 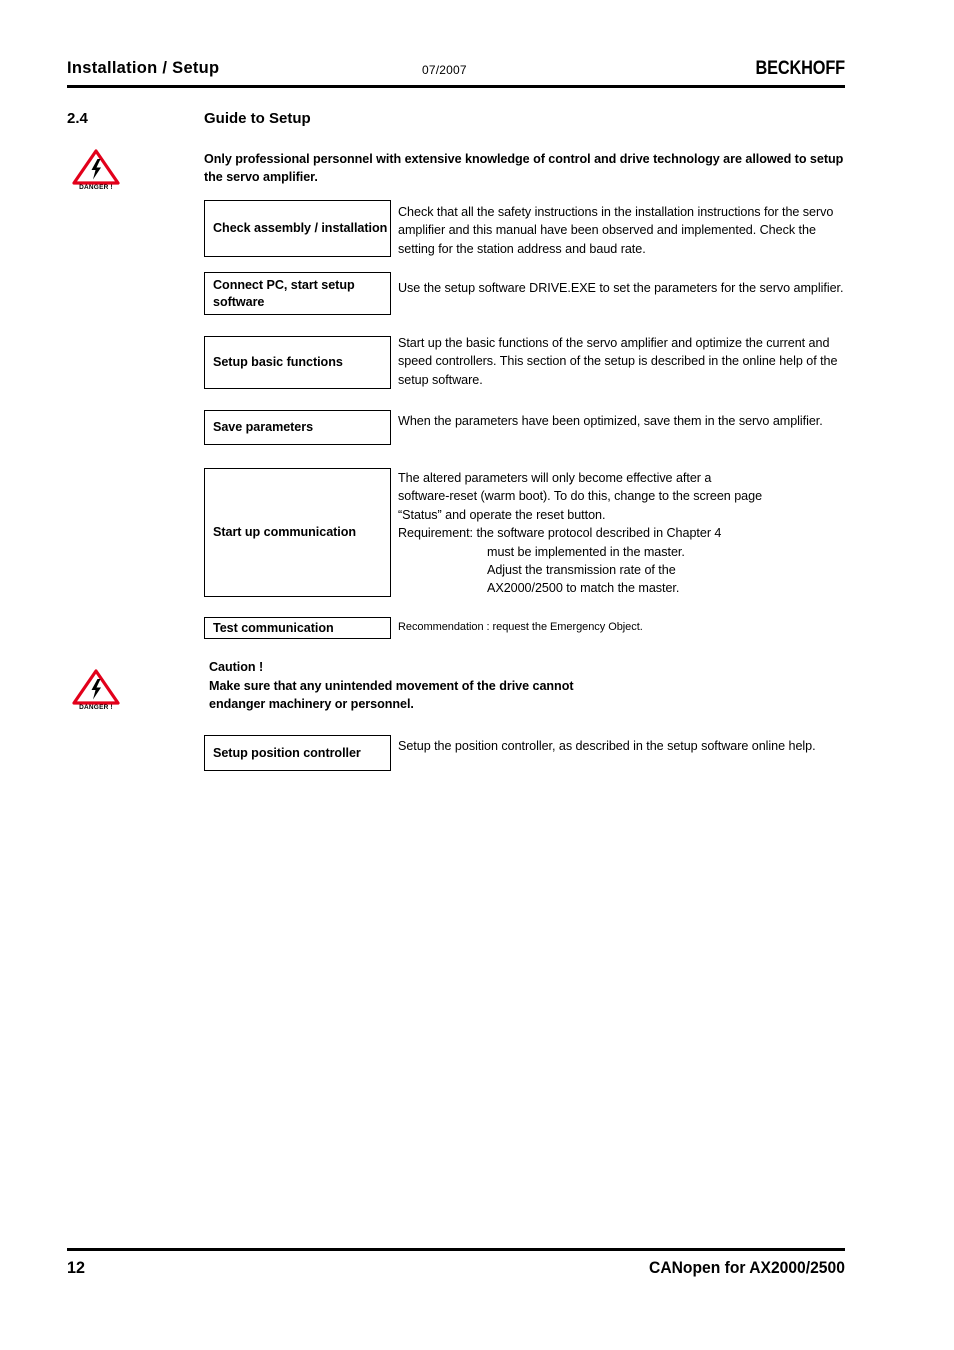 I want to click on step-box-save-parameters: Save parameters, so click(x=297, y=427).